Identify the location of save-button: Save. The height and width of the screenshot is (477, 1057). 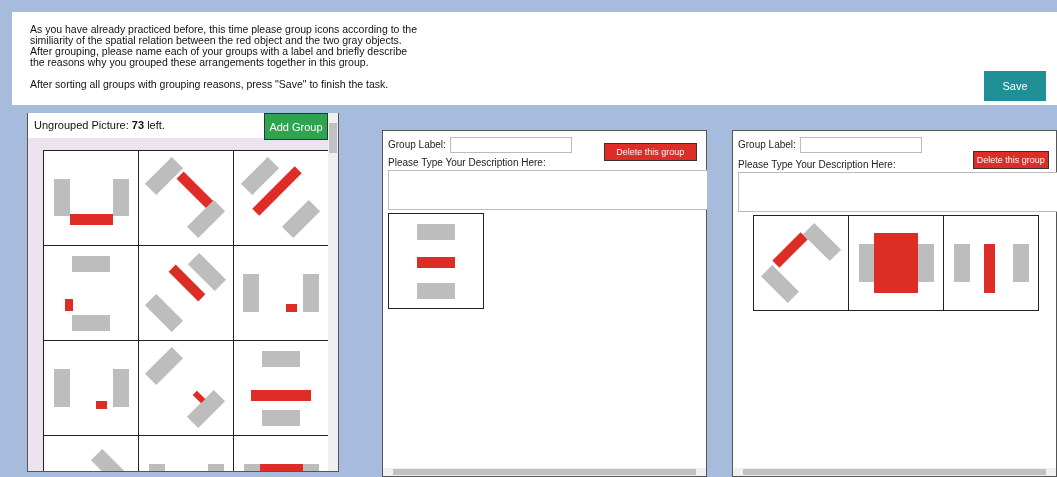
(1015, 86).